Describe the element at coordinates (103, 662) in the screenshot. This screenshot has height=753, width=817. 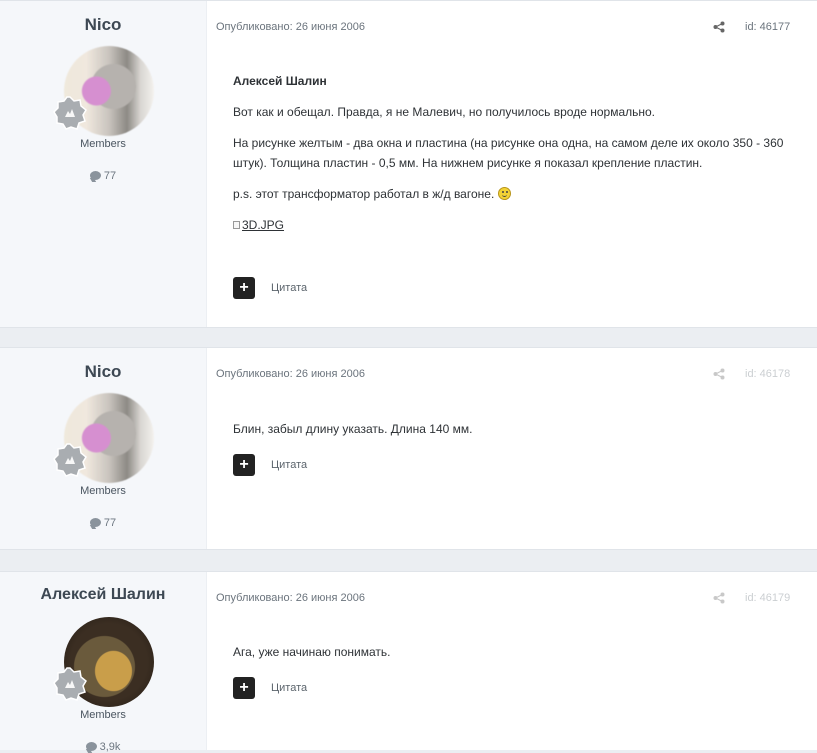
I see `author-panel: Алексей Шалин Members 3,9k` at that location.